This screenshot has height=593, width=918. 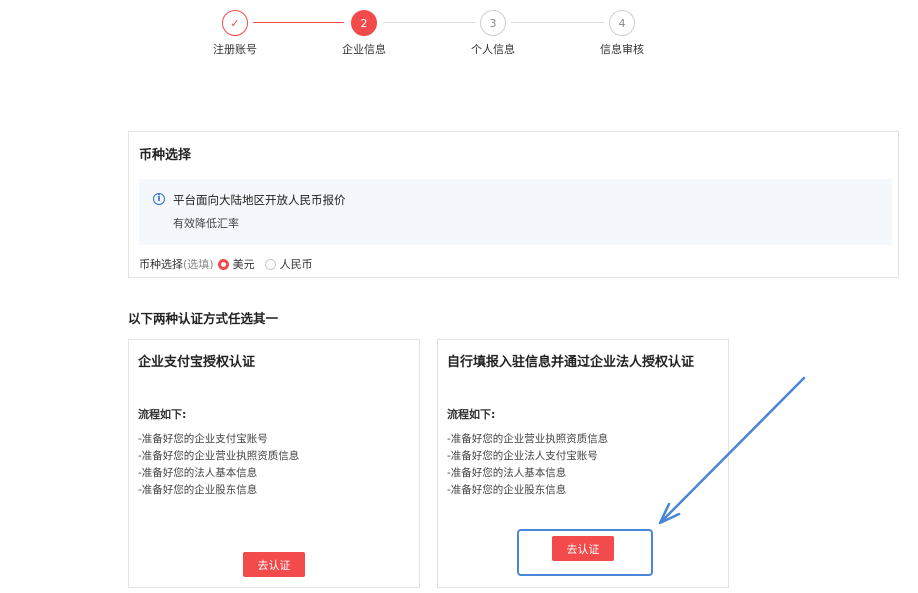 I want to click on list-item: -准备好您的企业支付宝账号, so click(x=203, y=439).